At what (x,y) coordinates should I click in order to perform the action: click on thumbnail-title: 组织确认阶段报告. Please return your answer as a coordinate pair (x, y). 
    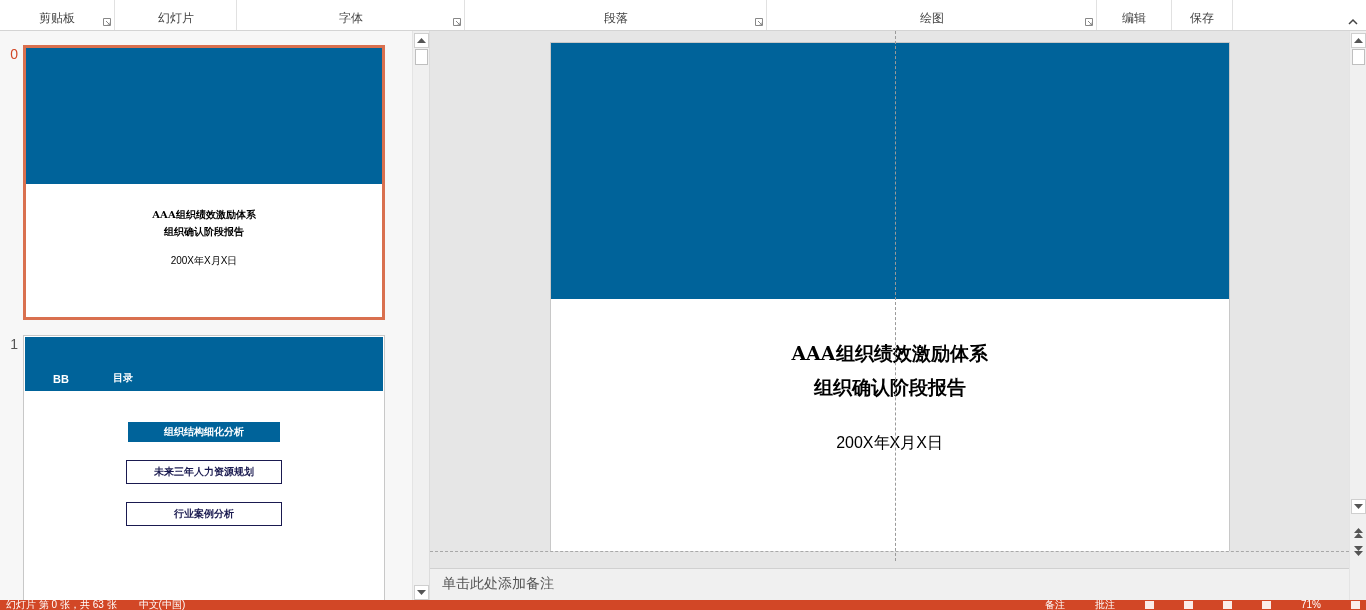
    Looking at the image, I should click on (204, 232).